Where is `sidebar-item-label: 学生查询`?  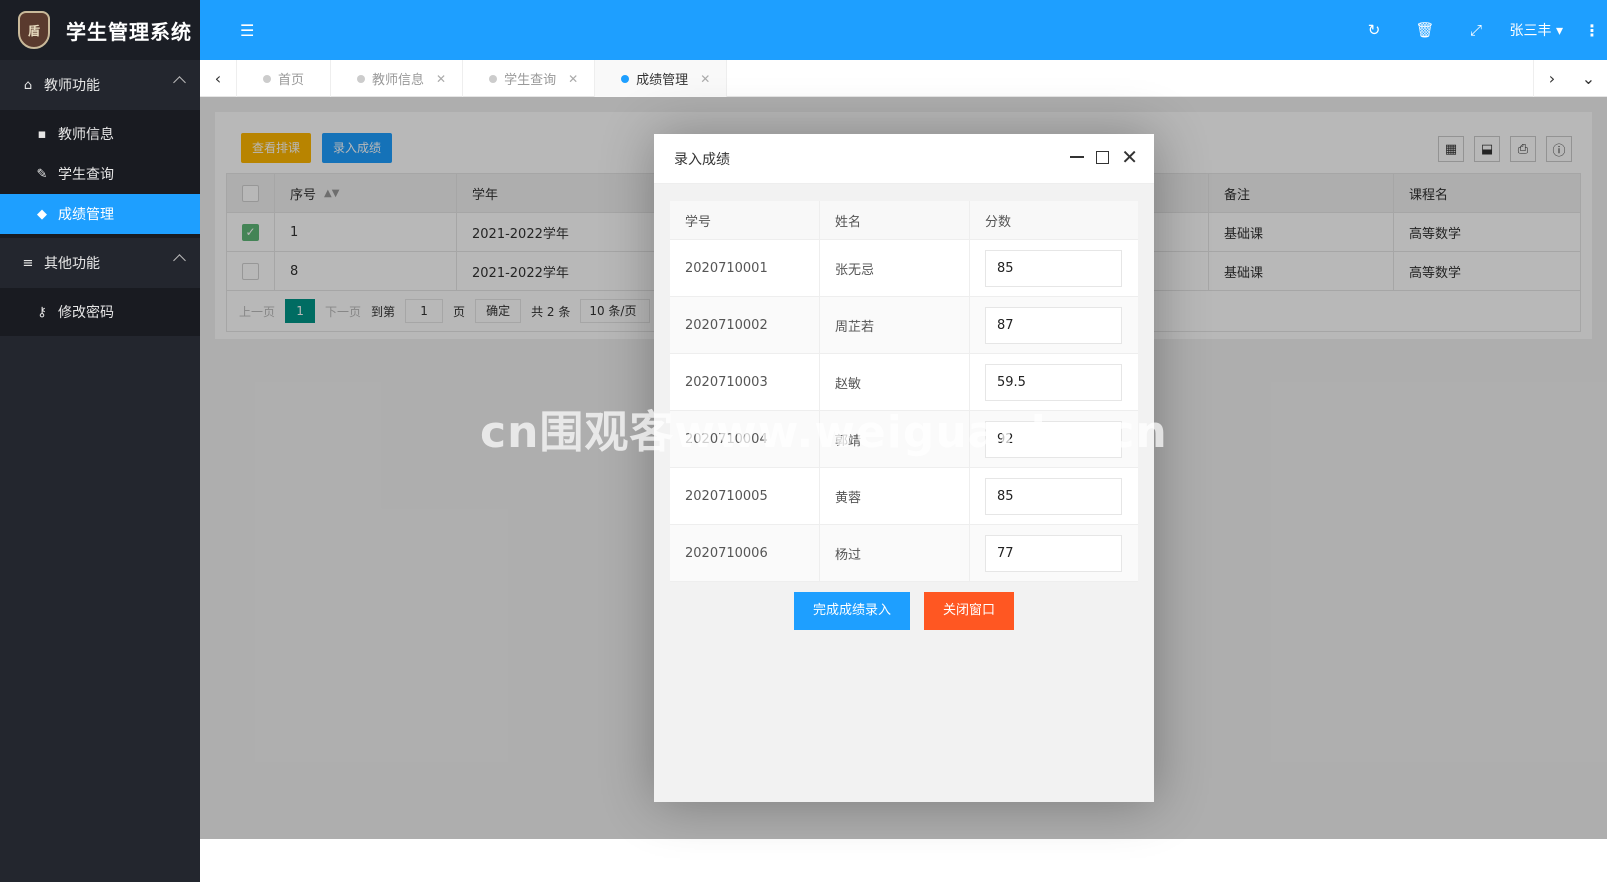 sidebar-item-label: 学生查询 is located at coordinates (86, 175).